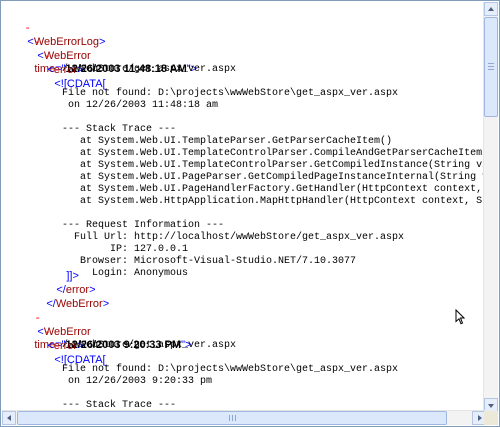 The width and height of the screenshot is (500, 427). I want to click on cdata-node-1: - <![CDATA[, so click(70, 70).